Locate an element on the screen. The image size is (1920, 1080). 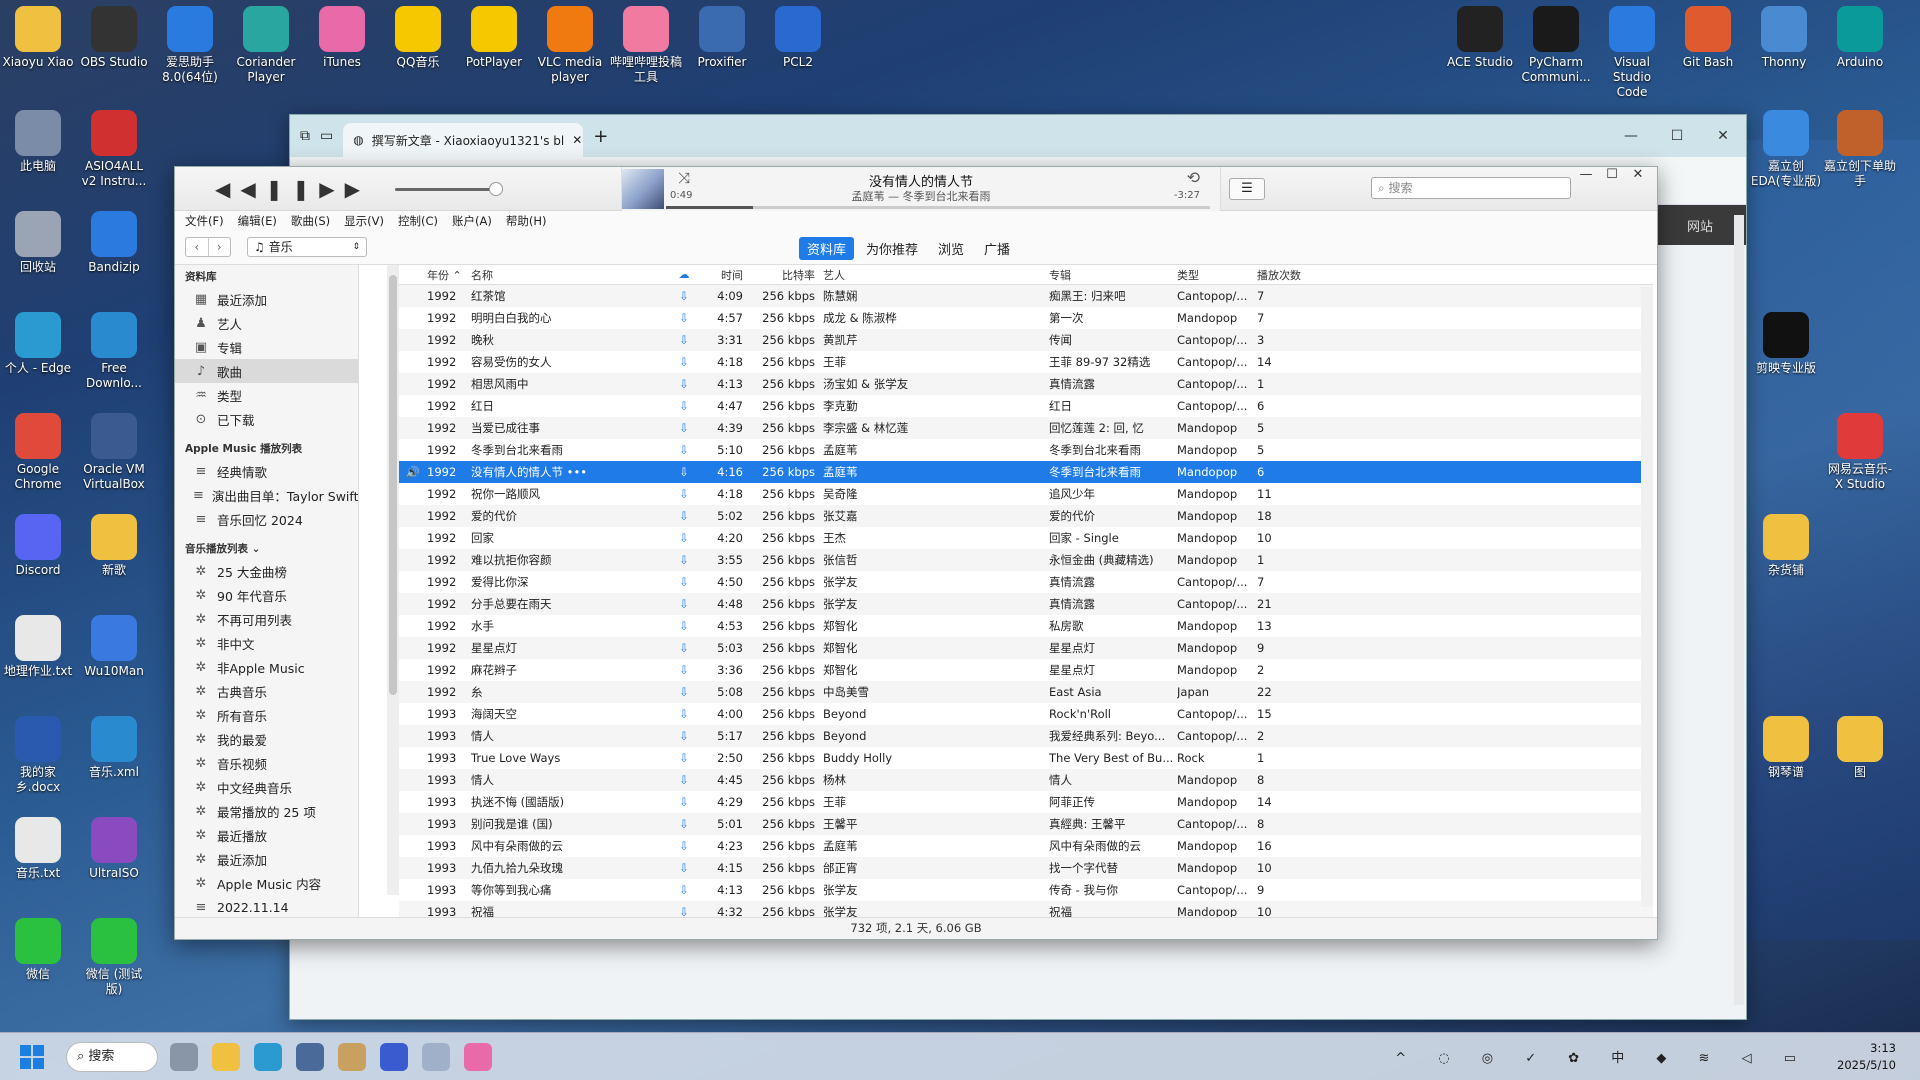
sidebar-item: ≡ 音乐回忆 2024 is located at coordinates (266, 519).